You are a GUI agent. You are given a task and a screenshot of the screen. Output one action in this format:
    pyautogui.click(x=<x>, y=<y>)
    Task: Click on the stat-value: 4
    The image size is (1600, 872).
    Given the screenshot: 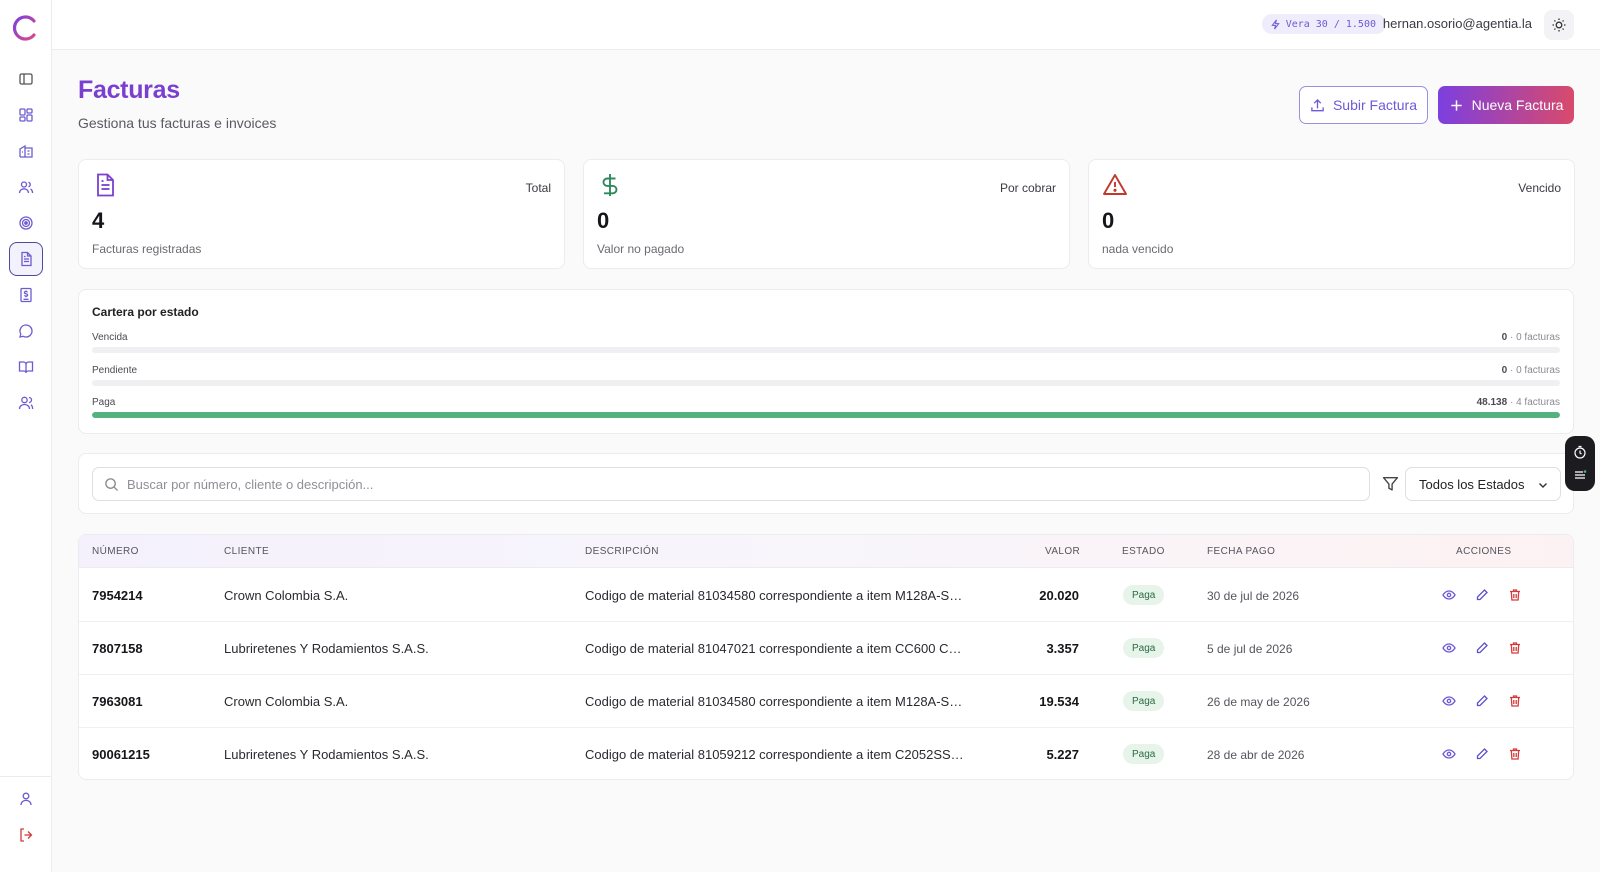 What is the action you would take?
    pyautogui.click(x=98, y=220)
    